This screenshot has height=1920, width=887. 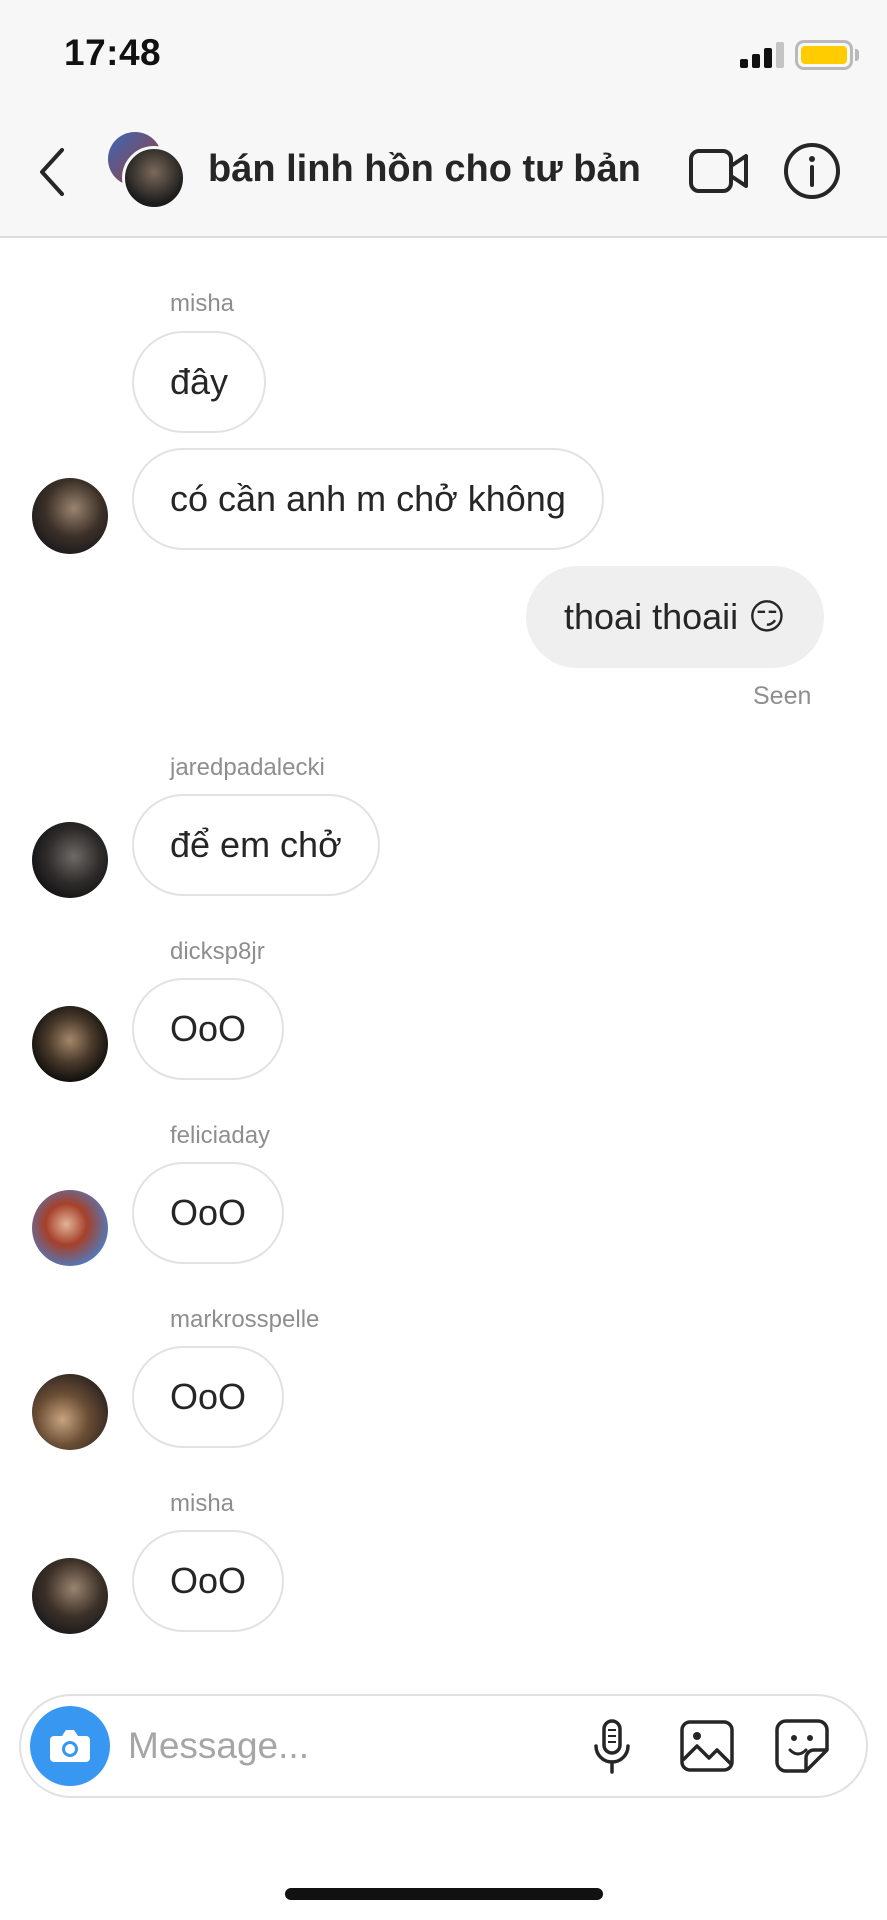 I want to click on sender-name: jaredpadalecki, so click(x=247, y=767).